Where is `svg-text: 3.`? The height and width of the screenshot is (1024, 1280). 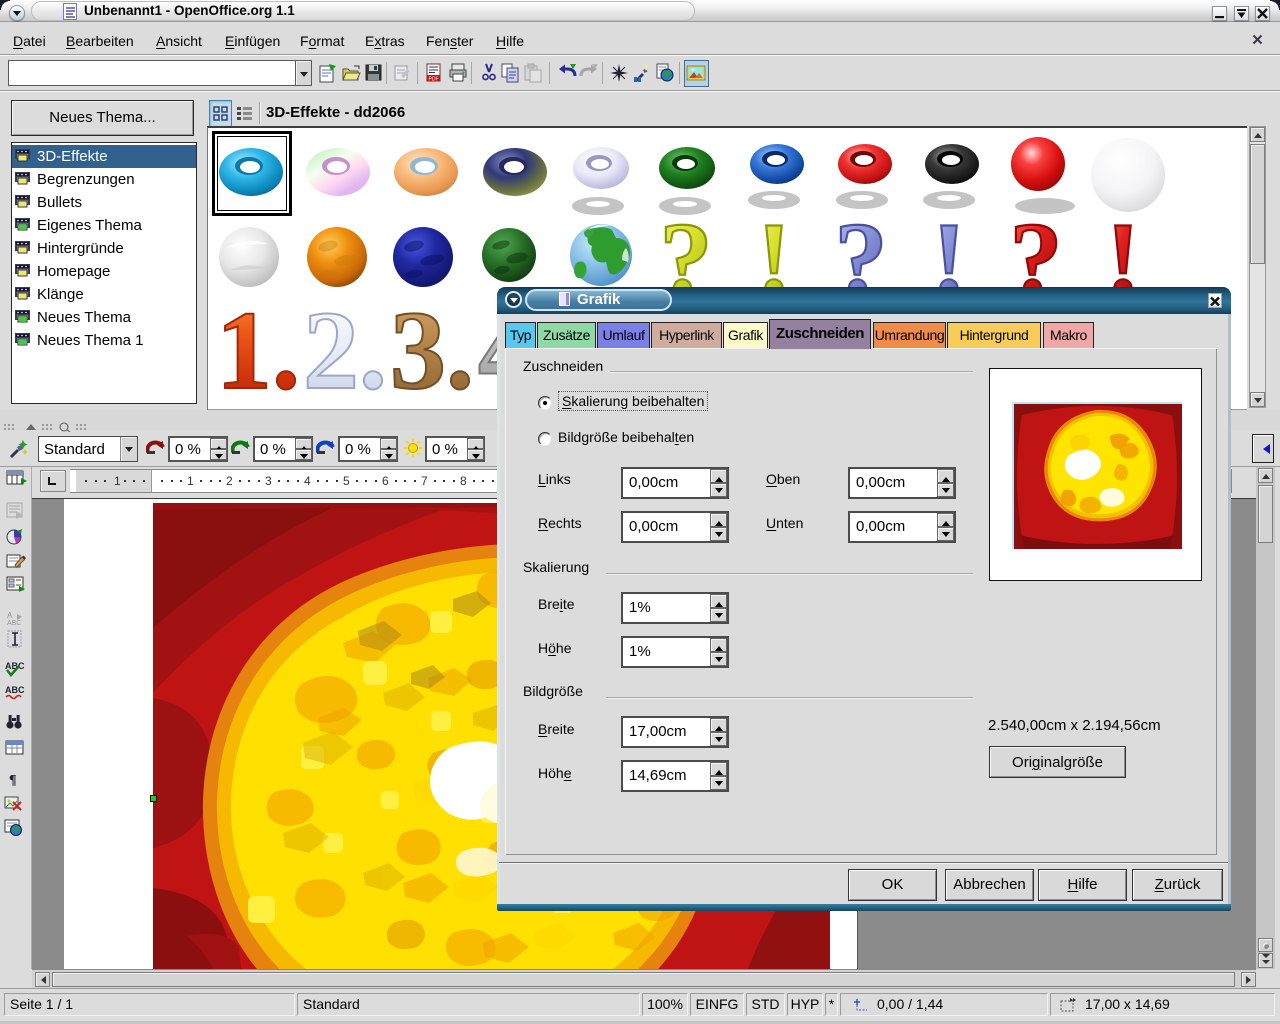 svg-text: 3. is located at coordinates (432, 349).